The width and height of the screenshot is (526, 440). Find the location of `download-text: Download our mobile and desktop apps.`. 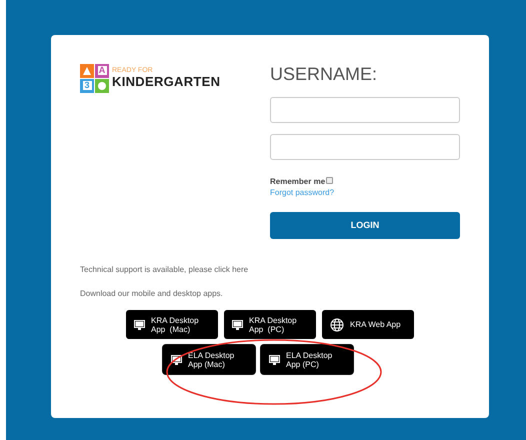

download-text: Download our mobile and desktop apps. is located at coordinates (152, 294).